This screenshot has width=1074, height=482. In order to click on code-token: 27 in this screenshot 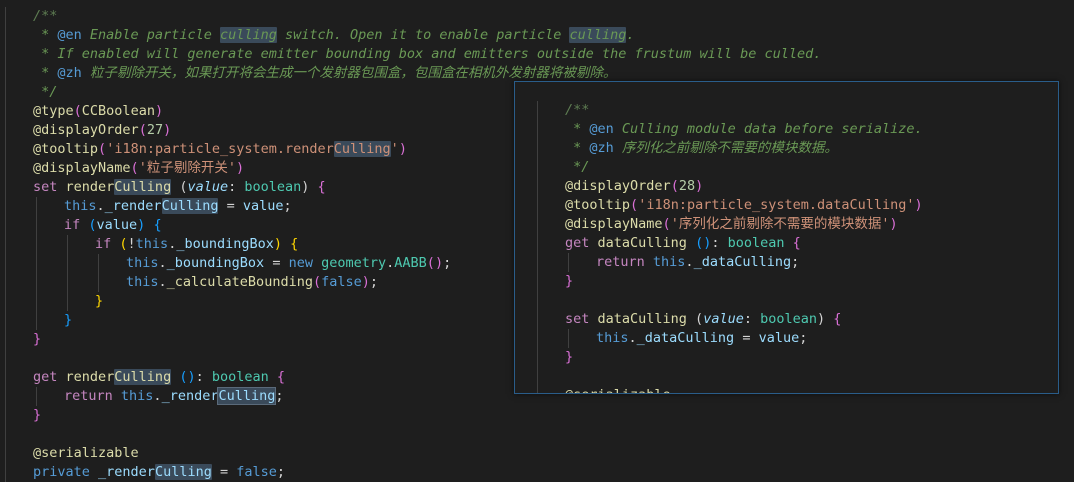, I will do `click(155, 130)`.